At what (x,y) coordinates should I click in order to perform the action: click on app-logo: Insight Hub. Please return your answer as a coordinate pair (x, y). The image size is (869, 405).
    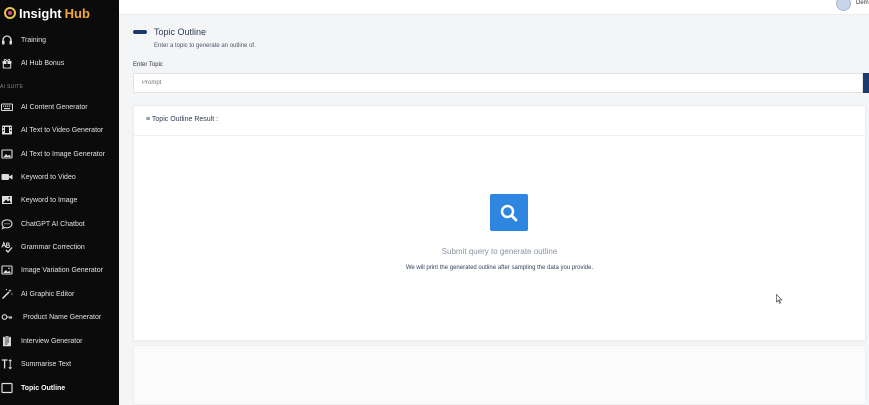
    Looking at the image, I should click on (47, 13).